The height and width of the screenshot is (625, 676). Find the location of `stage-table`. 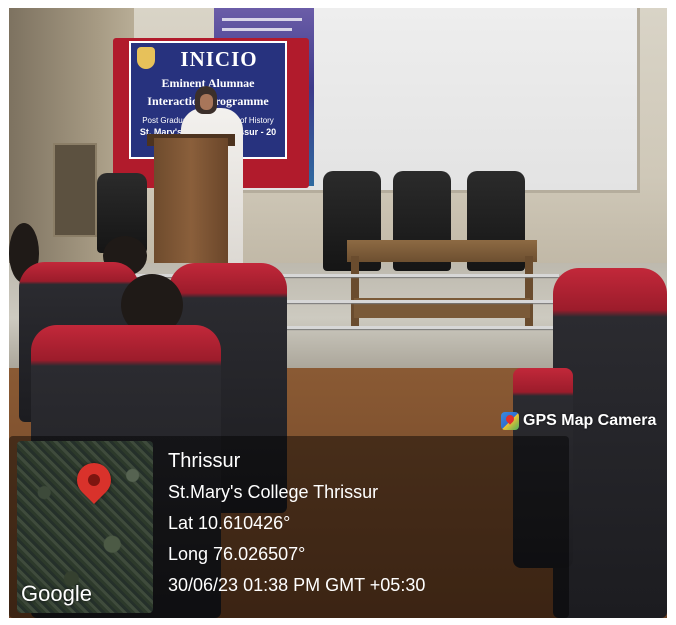

stage-table is located at coordinates (442, 251).